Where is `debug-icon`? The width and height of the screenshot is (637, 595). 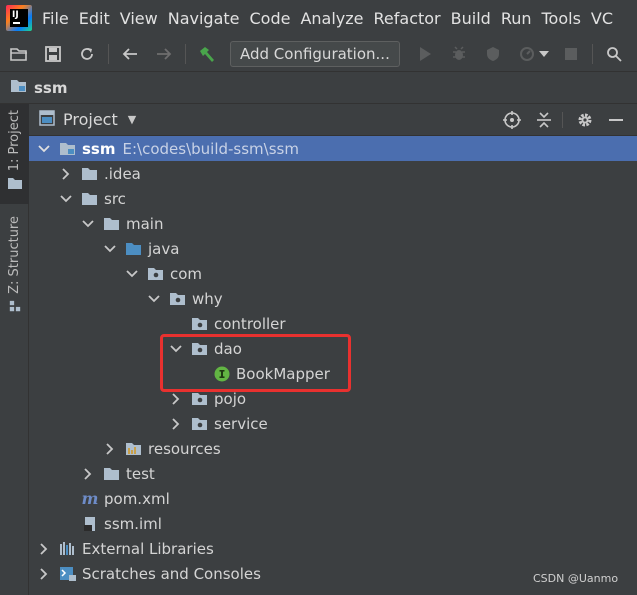 debug-icon is located at coordinates (459, 54).